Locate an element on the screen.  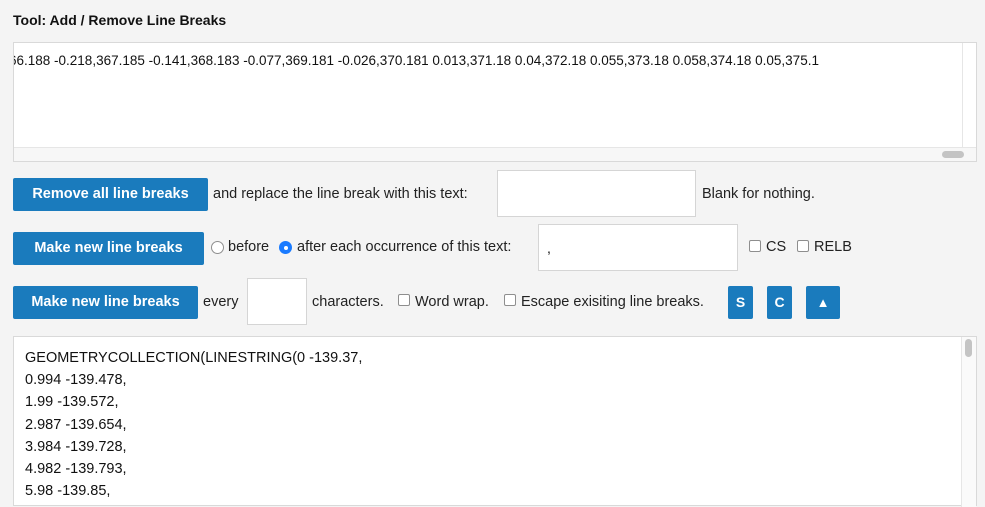
make-new-line-breaks-button: Make new line breaks is located at coordinates (108, 248).